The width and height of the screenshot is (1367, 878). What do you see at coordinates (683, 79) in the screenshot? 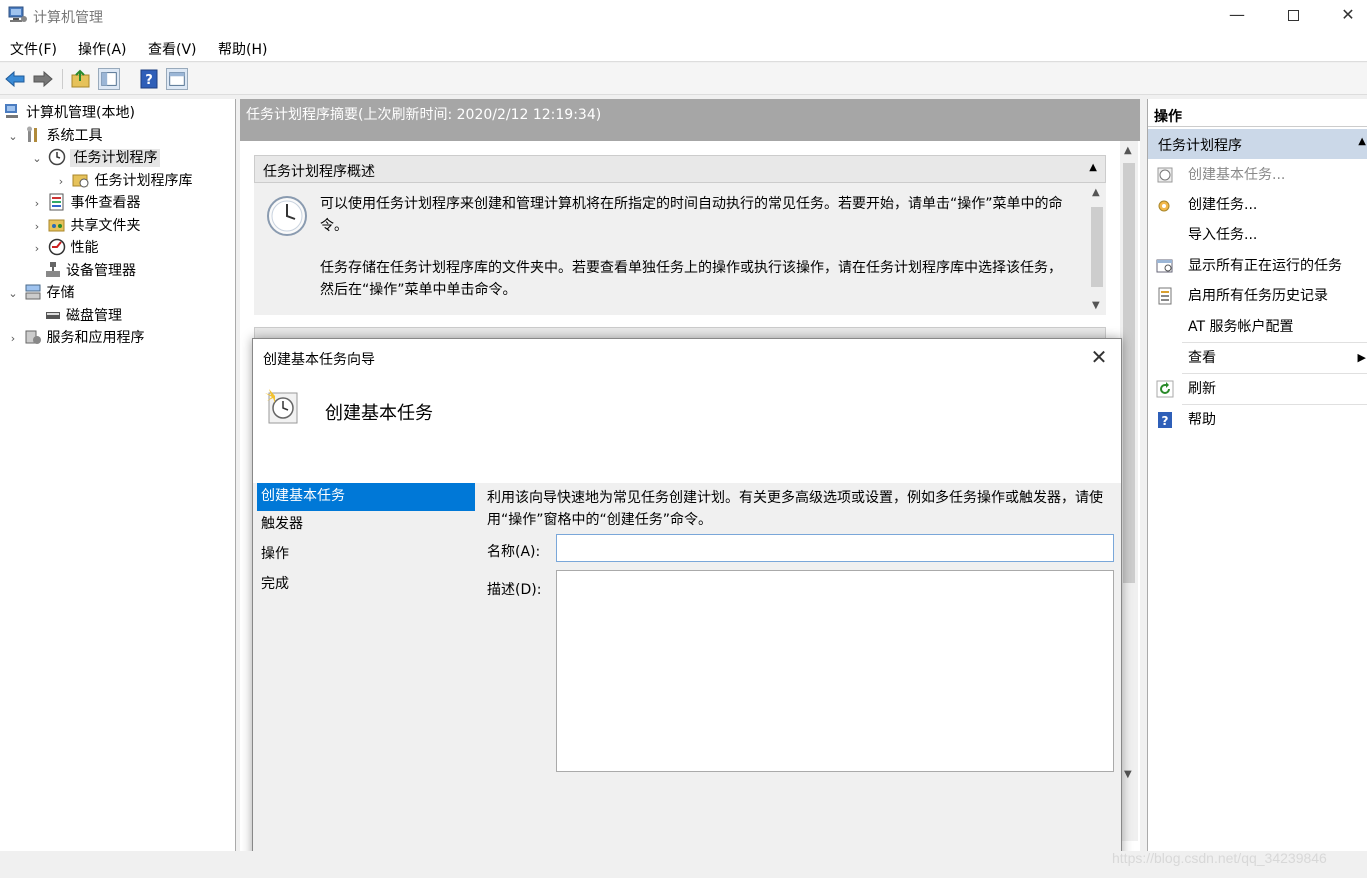
I see `toolbar: ?` at bounding box center [683, 79].